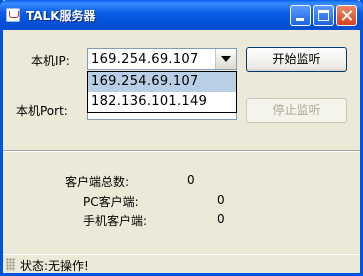  I want to click on ip-option: 169.254.69.107, so click(162, 82).